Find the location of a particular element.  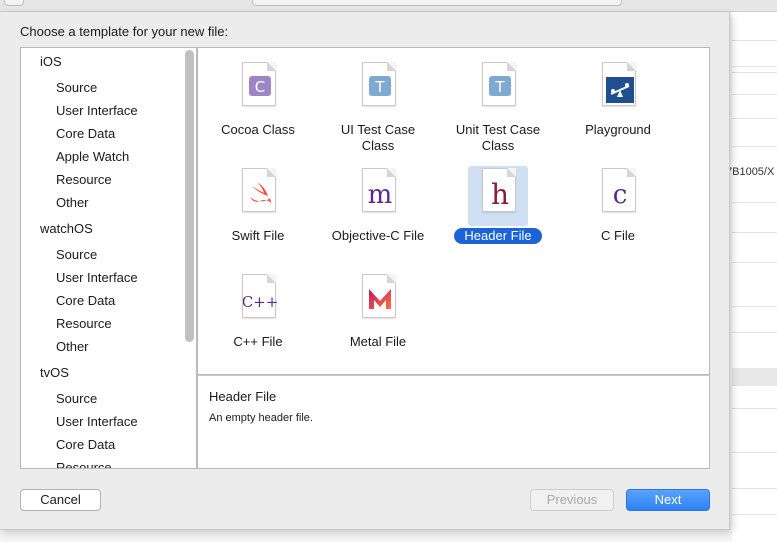

template-icon-tile: C is located at coordinates (258, 90).